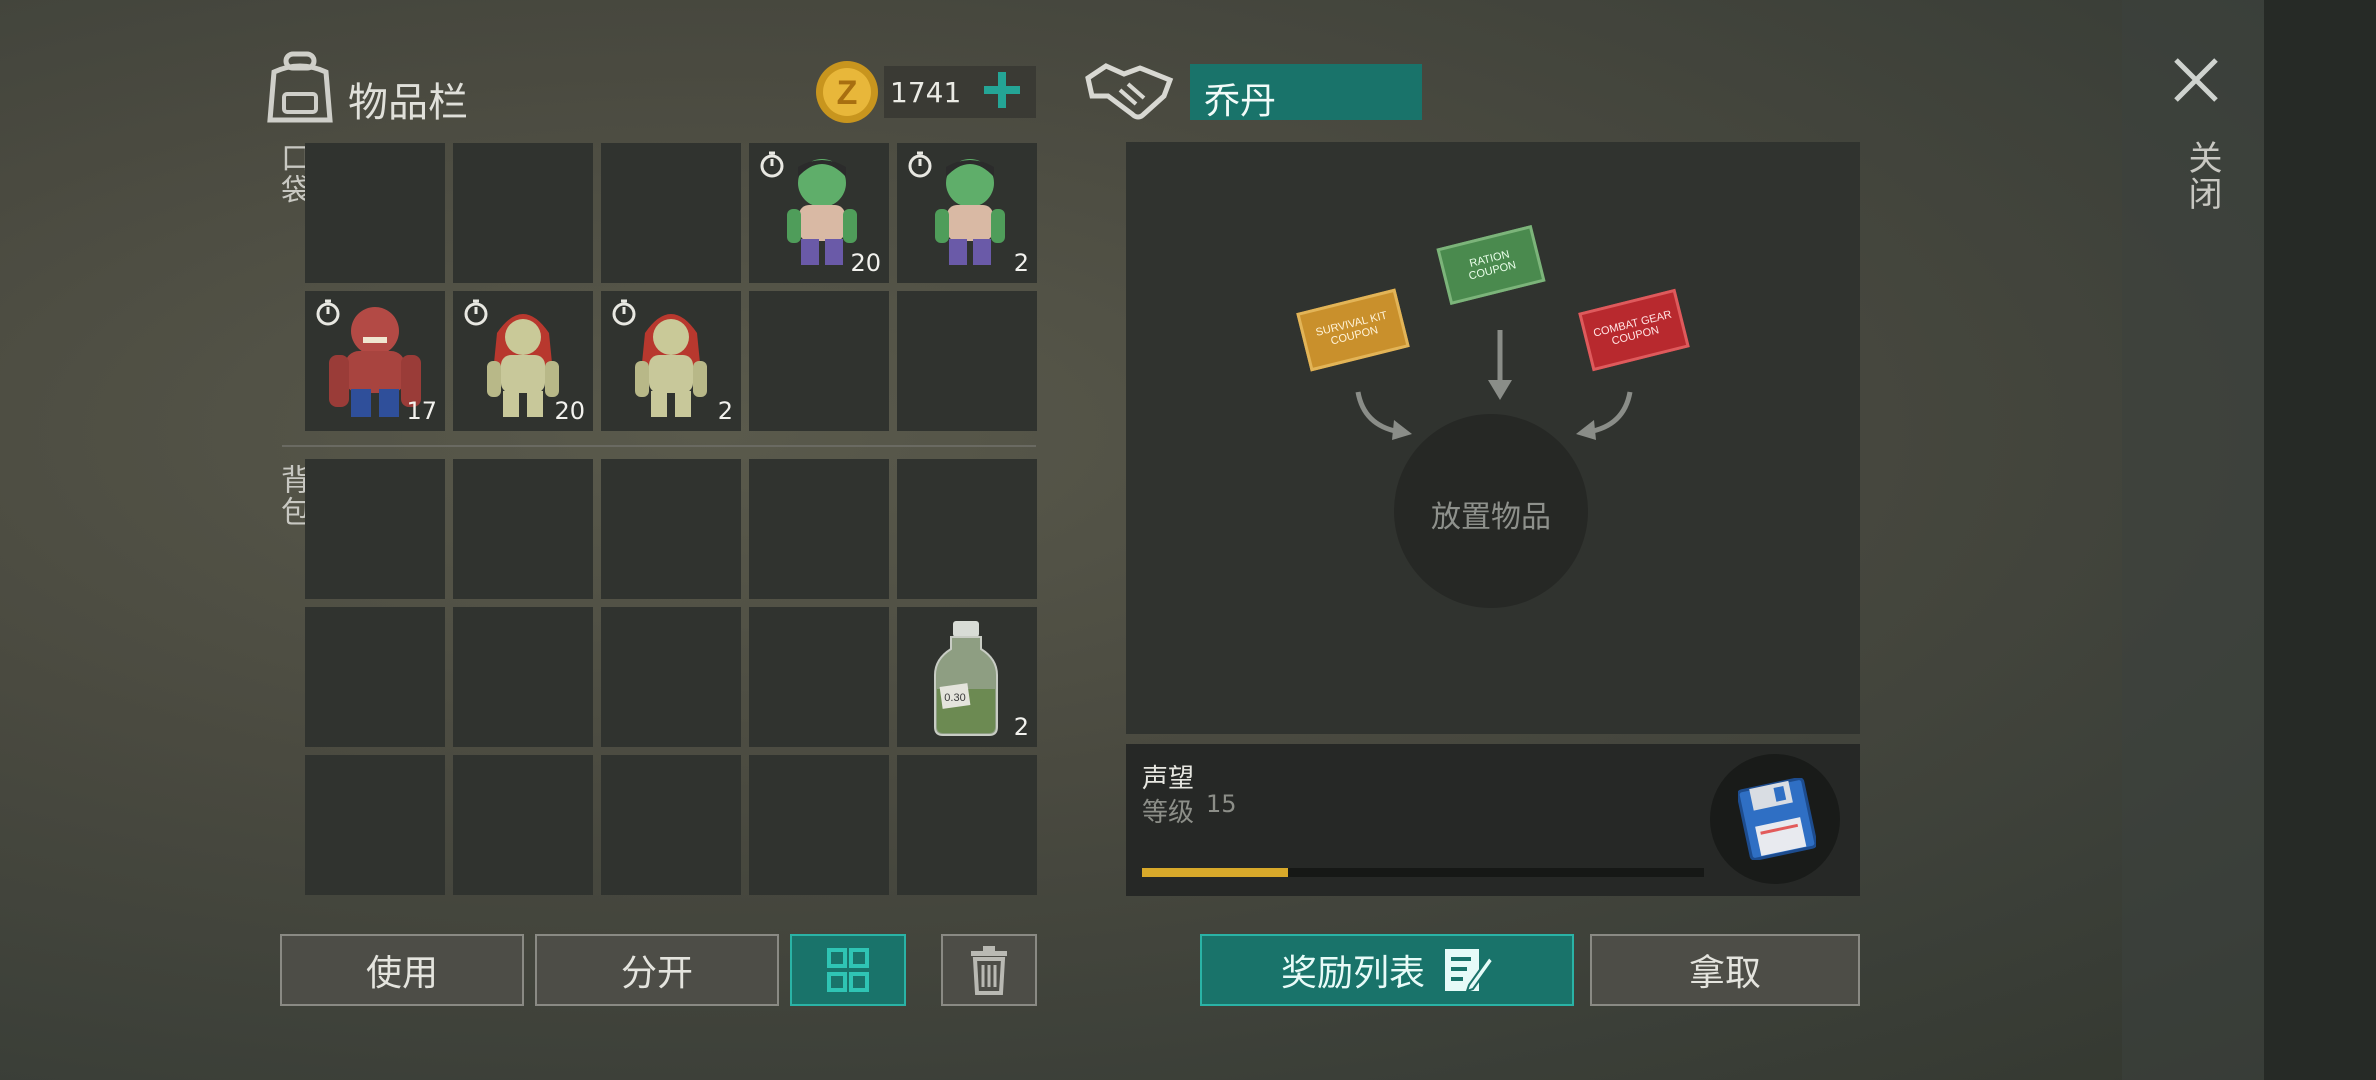 This screenshot has height=1080, width=2376. Describe the element at coordinates (402, 970) in the screenshot. I see `use-button: 使用` at that location.